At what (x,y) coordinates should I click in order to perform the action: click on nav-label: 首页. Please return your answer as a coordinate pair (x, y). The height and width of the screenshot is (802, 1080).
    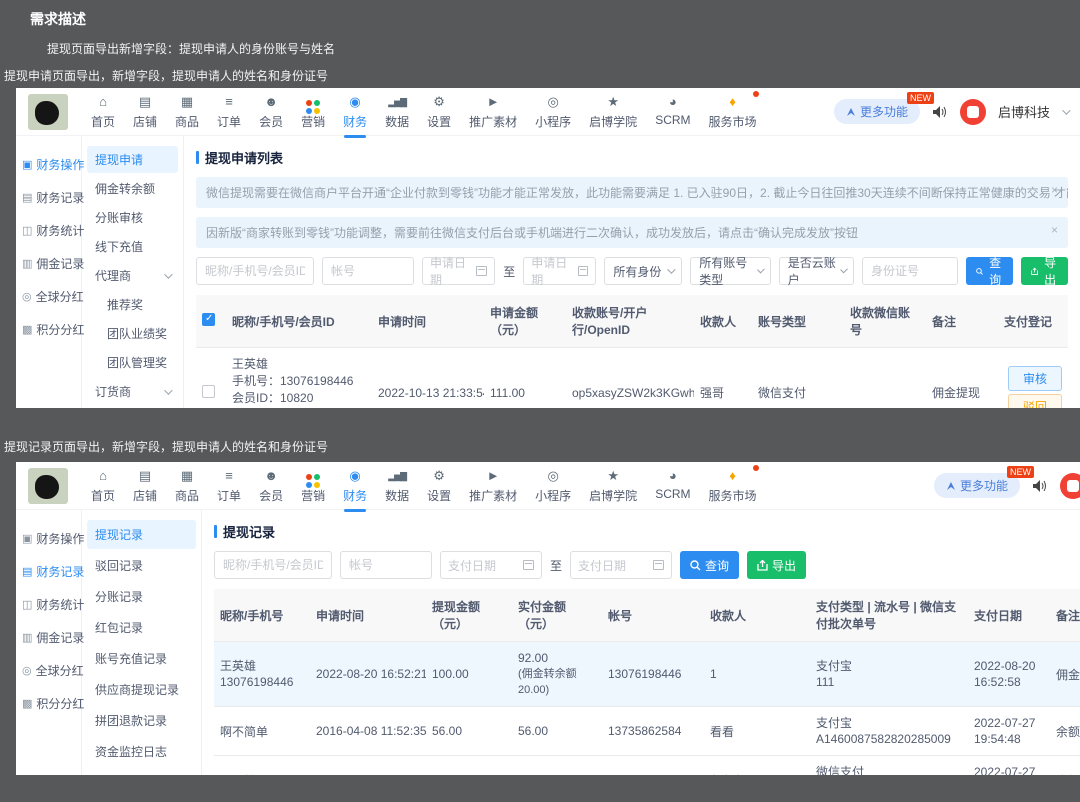
    Looking at the image, I should click on (103, 121).